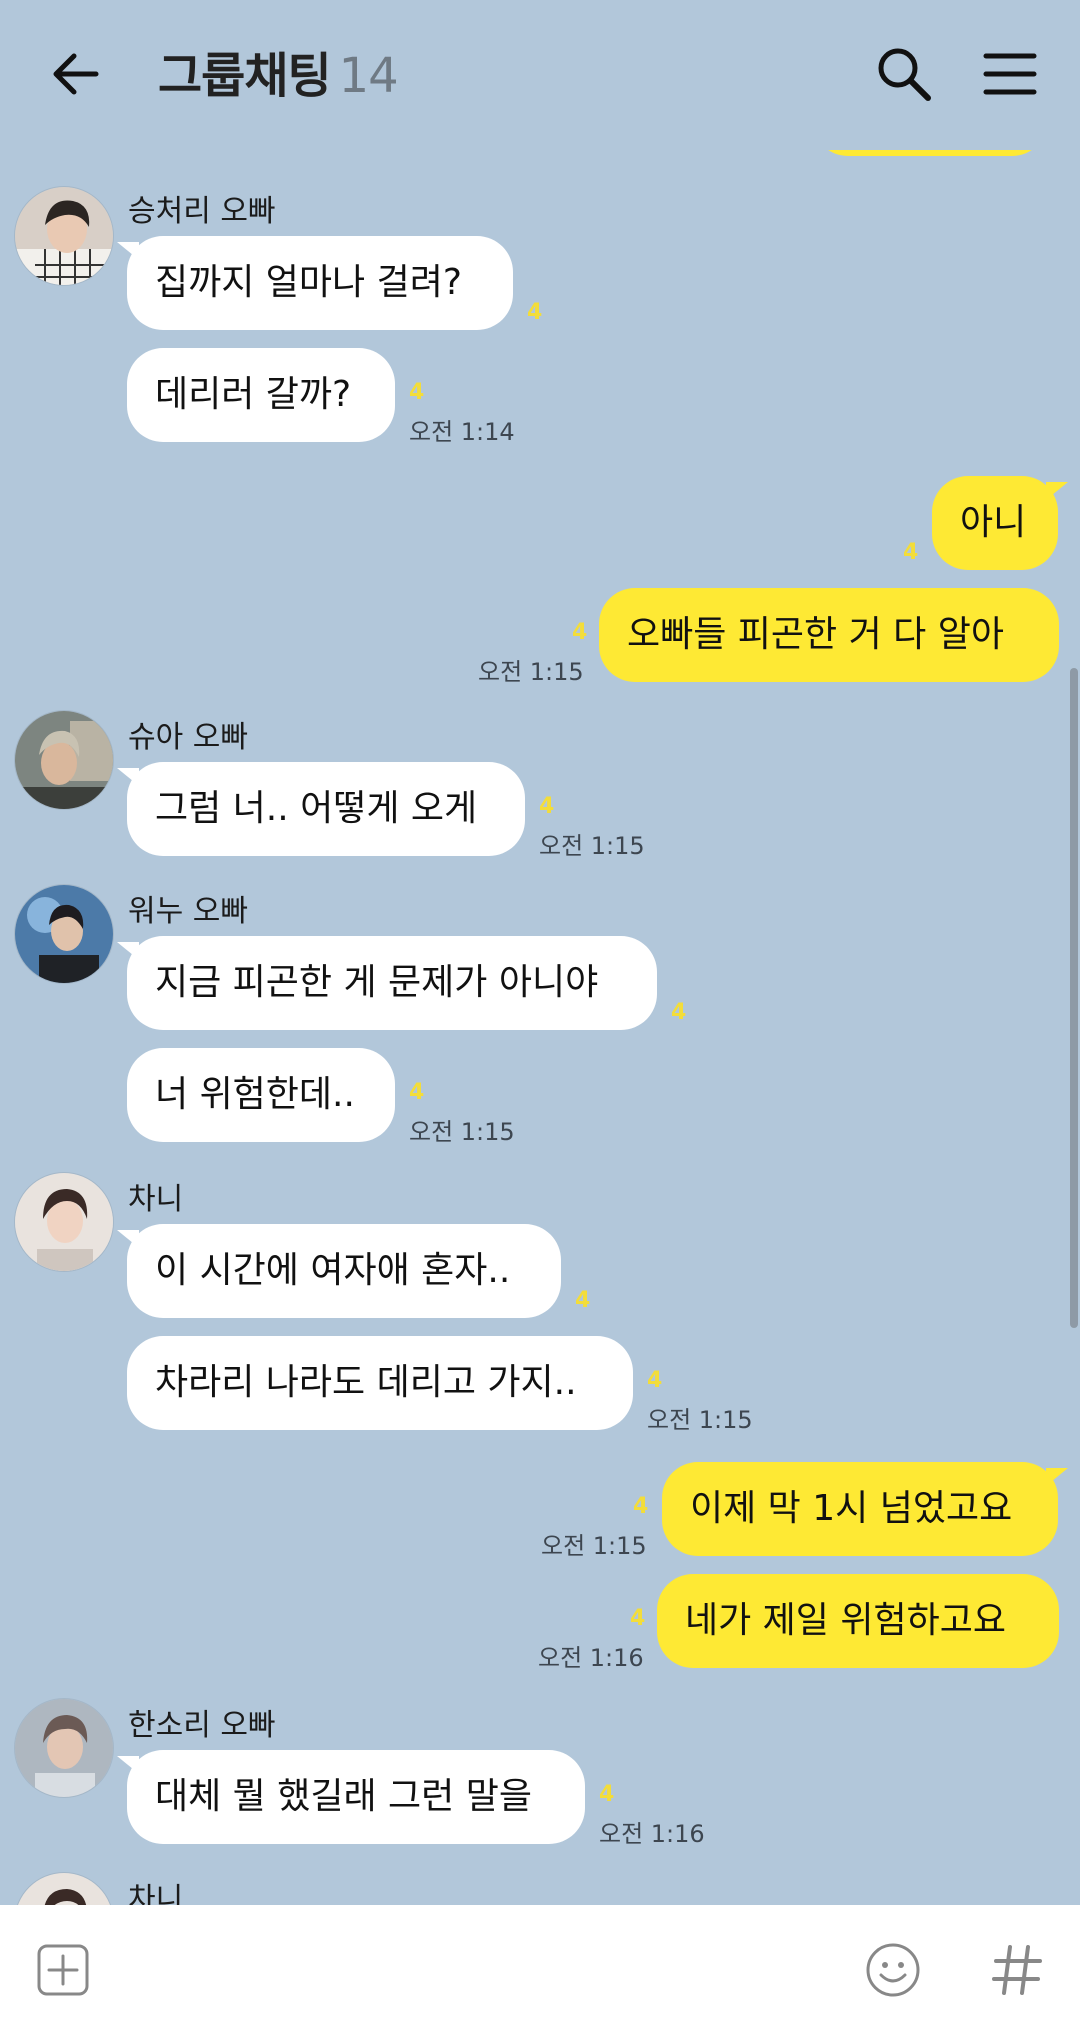 The image size is (1080, 2031). What do you see at coordinates (202, 1725) in the screenshot?
I see `sender-name: 한소리 오빠` at bounding box center [202, 1725].